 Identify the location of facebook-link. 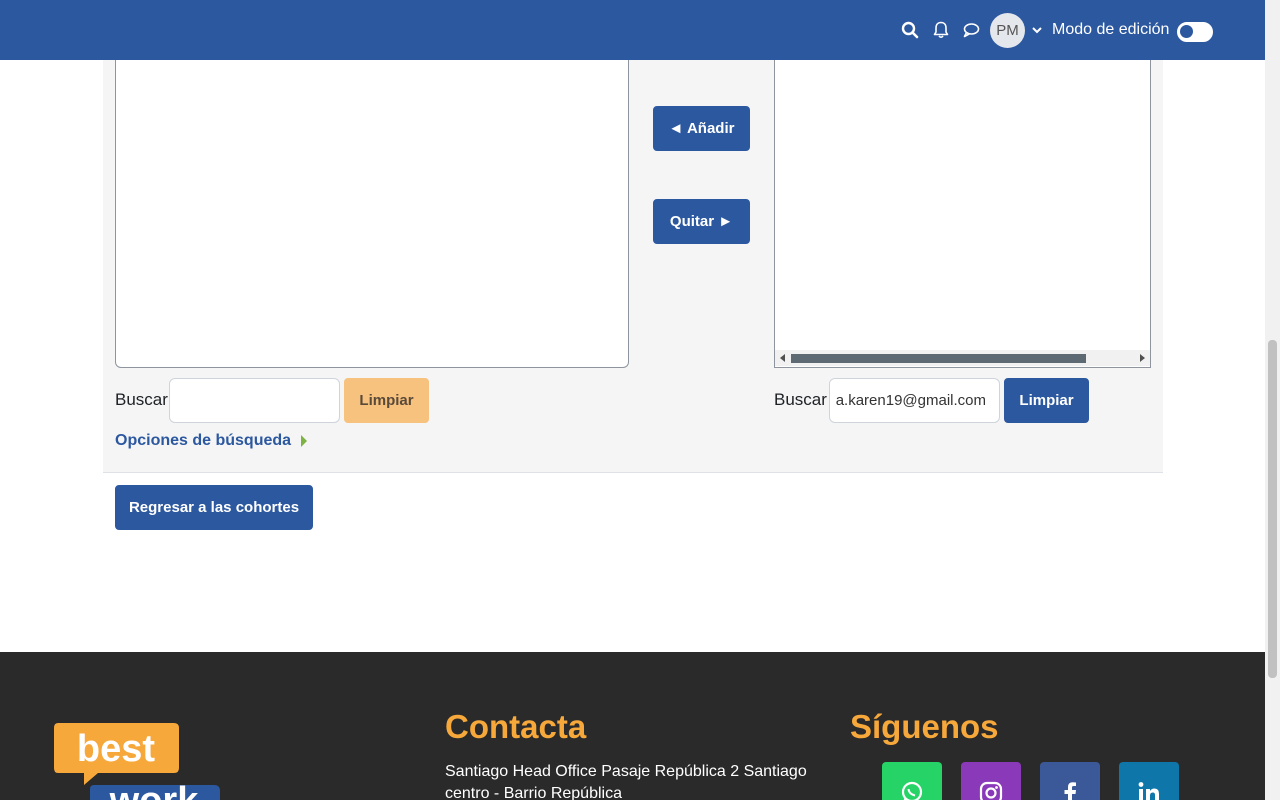
(1070, 781).